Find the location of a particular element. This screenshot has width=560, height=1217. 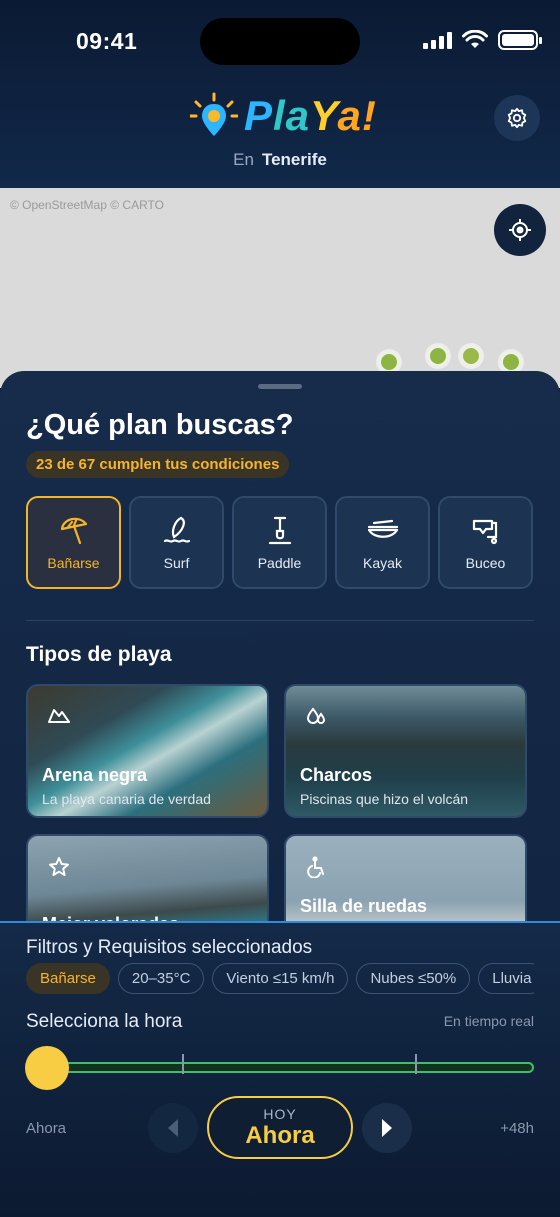

time-slider-track is located at coordinates (290, 1067).